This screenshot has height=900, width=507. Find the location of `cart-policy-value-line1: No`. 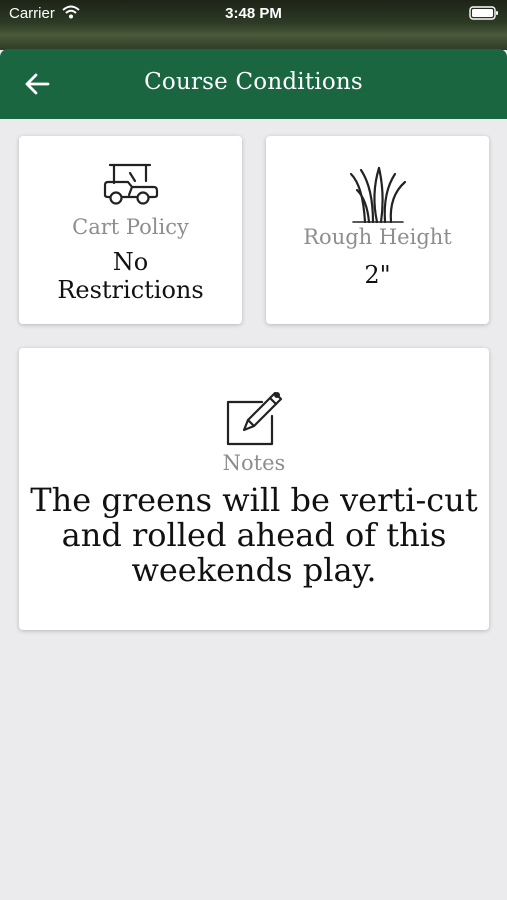

cart-policy-value-line1: No is located at coordinates (130, 262).